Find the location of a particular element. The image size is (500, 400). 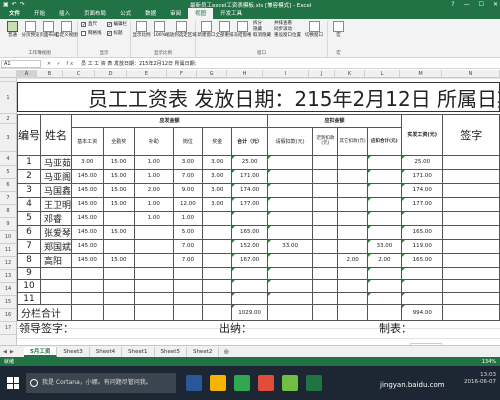

cell-name: 张爱琴 is located at coordinates (56, 232).